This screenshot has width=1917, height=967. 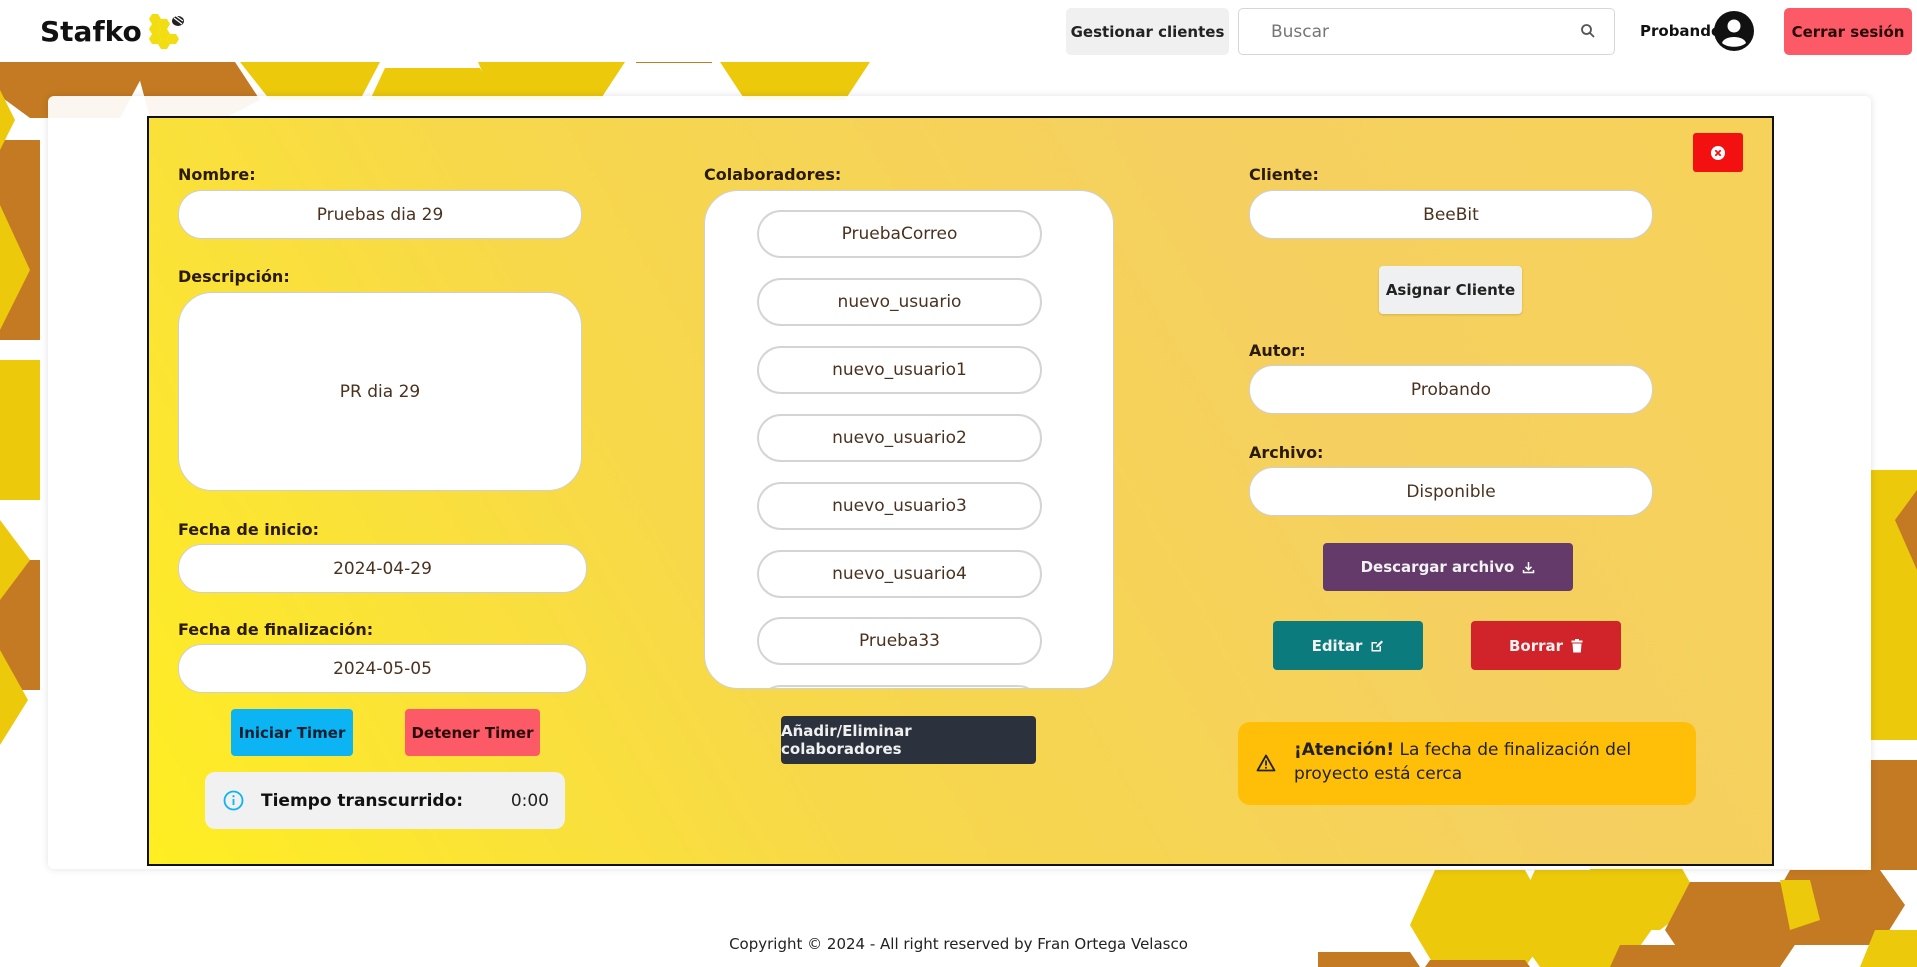 I want to click on bee-logo-icon, so click(x=166, y=31).